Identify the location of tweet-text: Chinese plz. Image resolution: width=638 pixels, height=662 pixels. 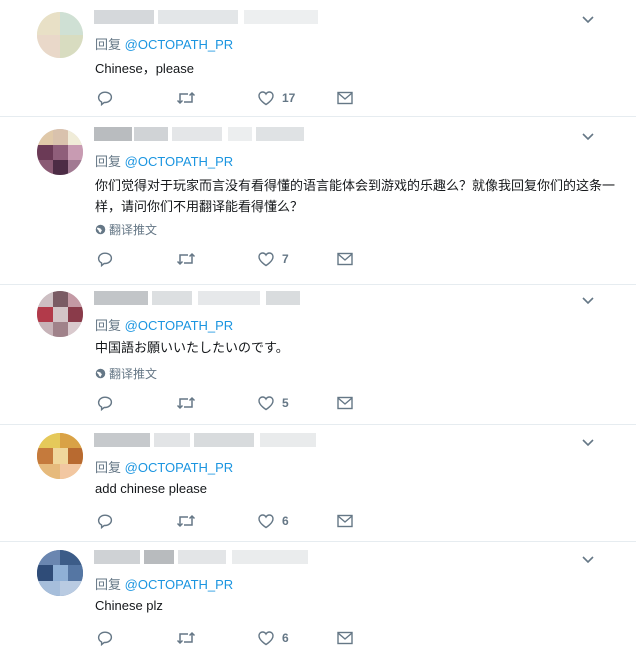
(129, 605).